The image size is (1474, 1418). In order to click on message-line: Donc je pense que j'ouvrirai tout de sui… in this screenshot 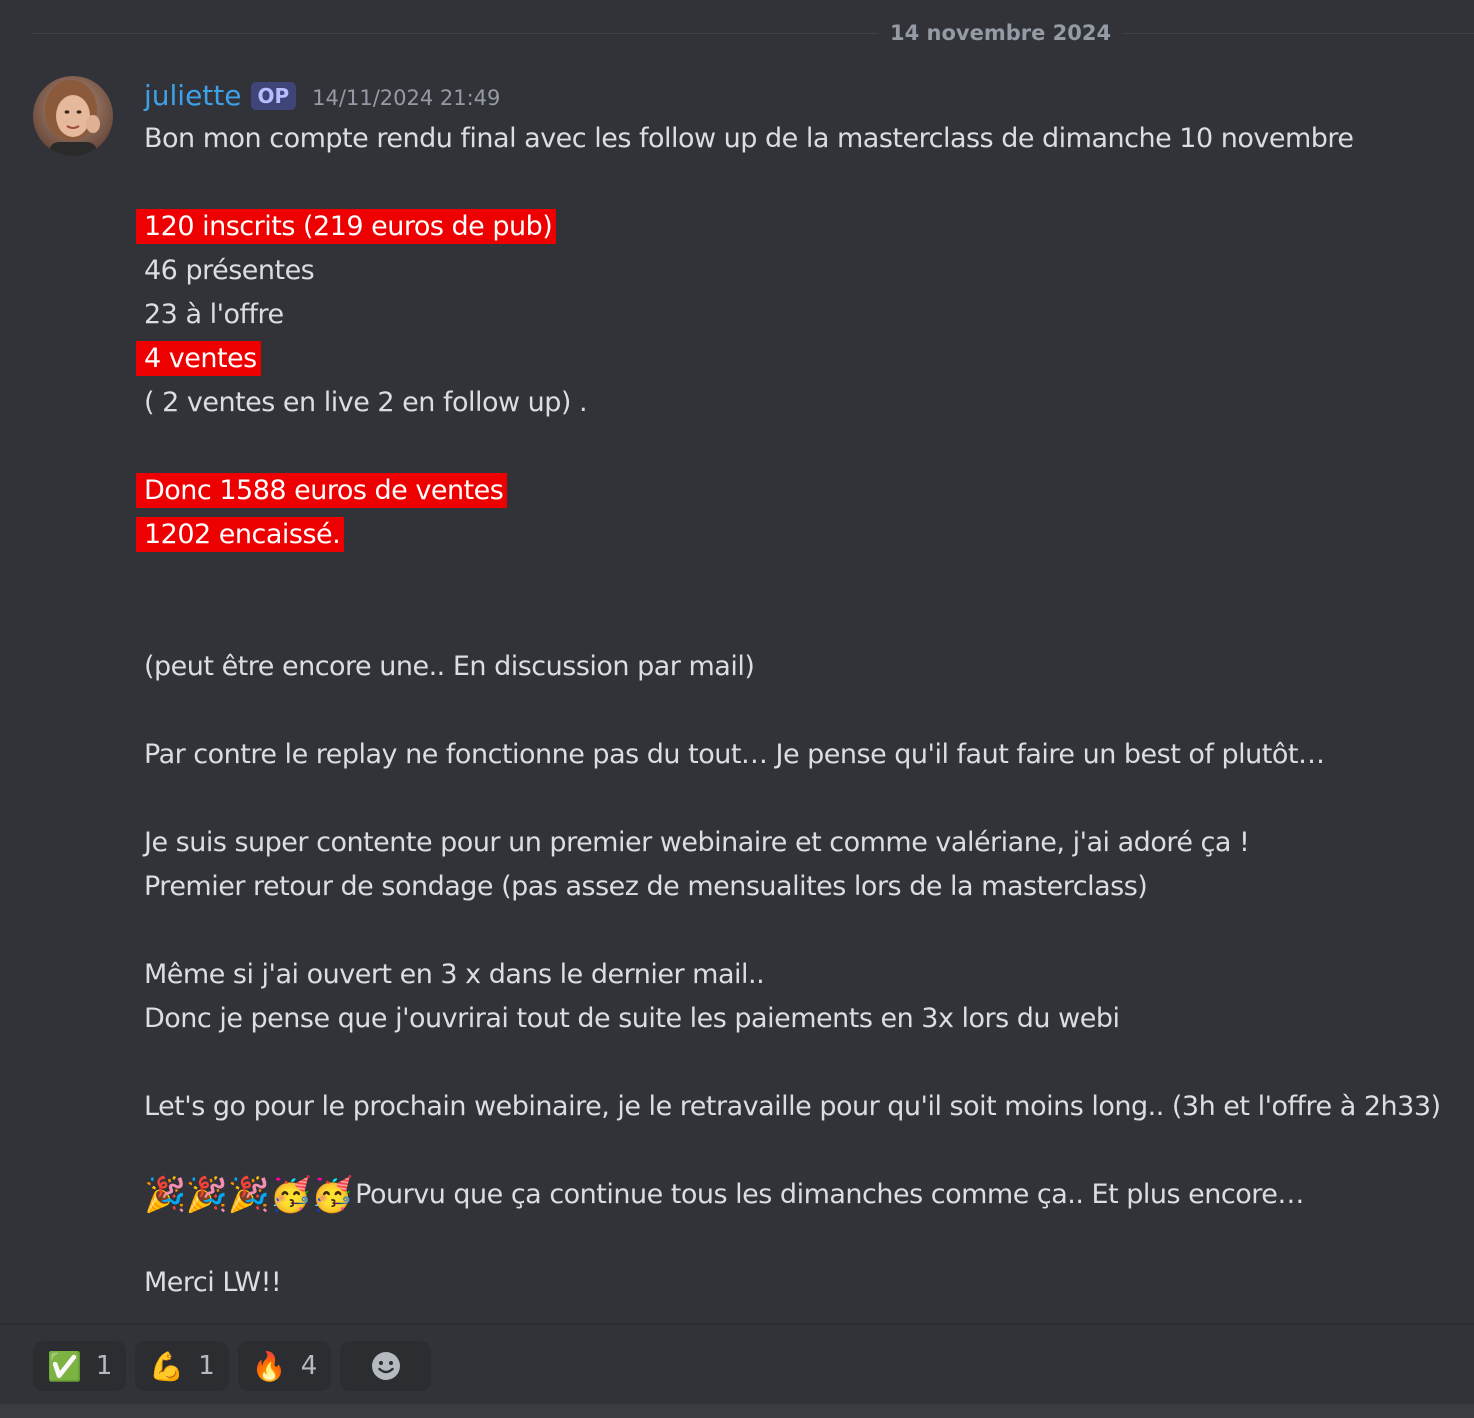, I will do `click(632, 1018)`.